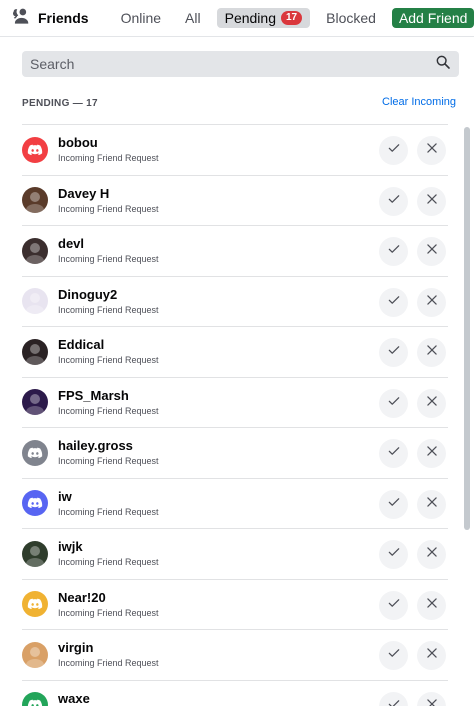 The height and width of the screenshot is (706, 474). I want to click on user-info: devl Incoming Friend Request, so click(108, 250).